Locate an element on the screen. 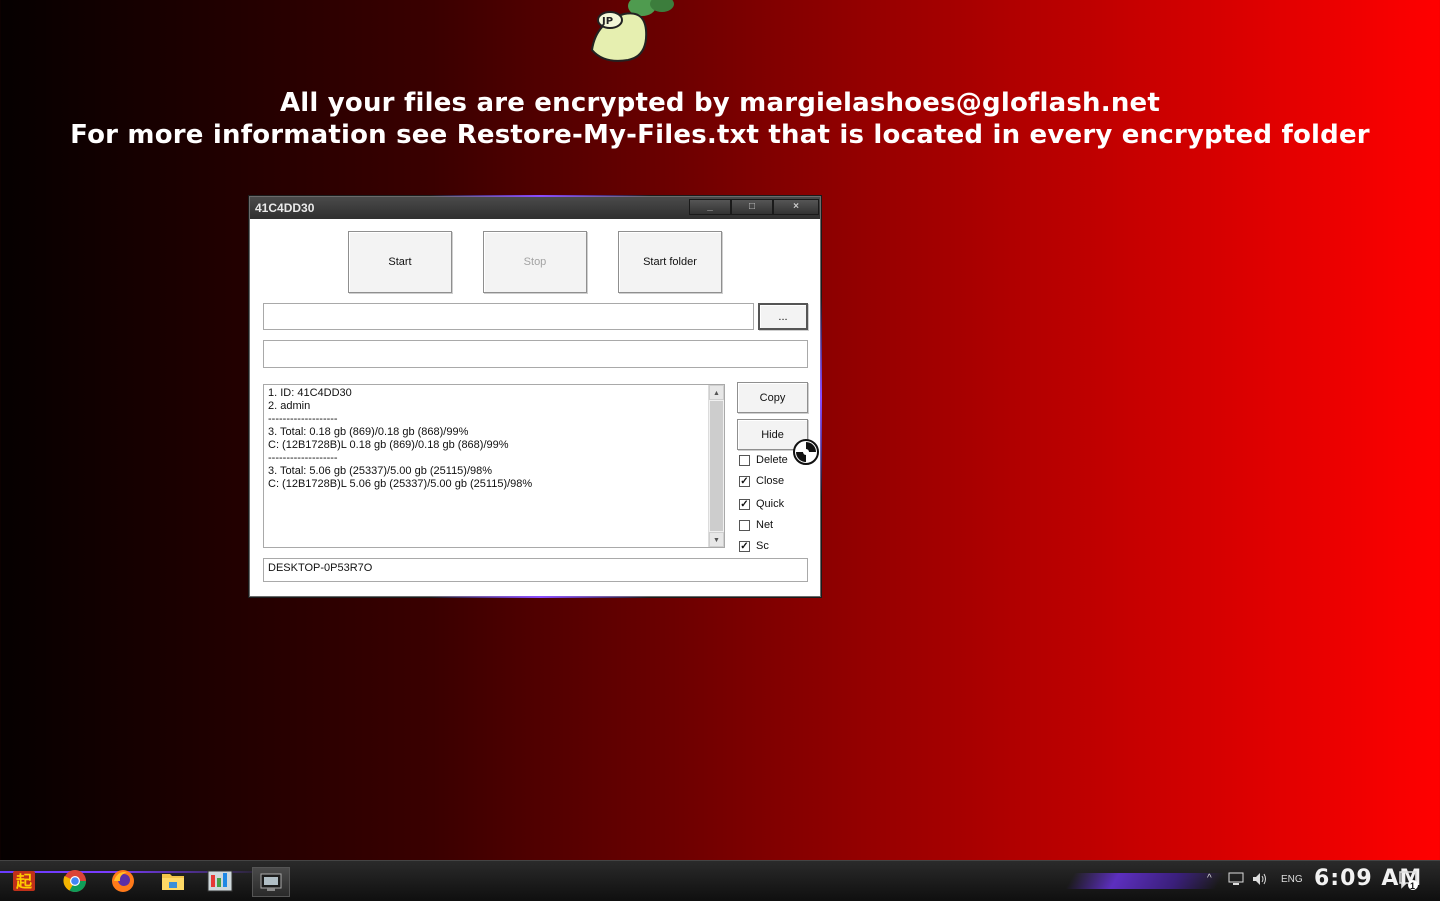 This screenshot has height=901, width=1440. encryptor-app-icon is located at coordinates (271, 882).